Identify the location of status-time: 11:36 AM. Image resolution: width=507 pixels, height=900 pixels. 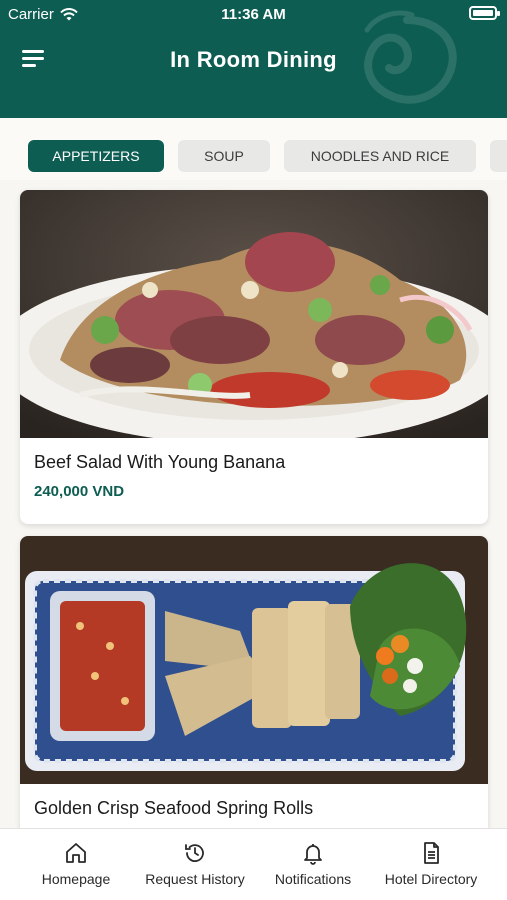
(253, 14).